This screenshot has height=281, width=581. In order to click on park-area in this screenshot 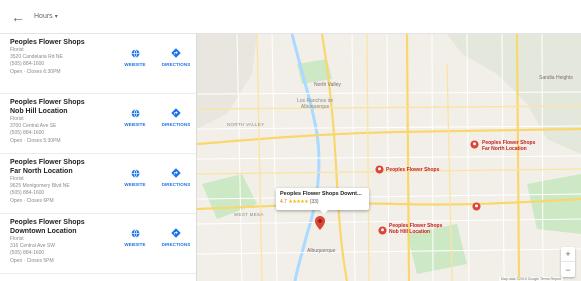, I will do `click(554, 204)`.